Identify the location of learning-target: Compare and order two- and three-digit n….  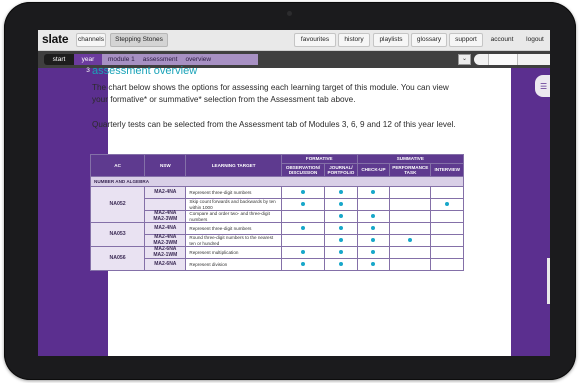
(233, 216).